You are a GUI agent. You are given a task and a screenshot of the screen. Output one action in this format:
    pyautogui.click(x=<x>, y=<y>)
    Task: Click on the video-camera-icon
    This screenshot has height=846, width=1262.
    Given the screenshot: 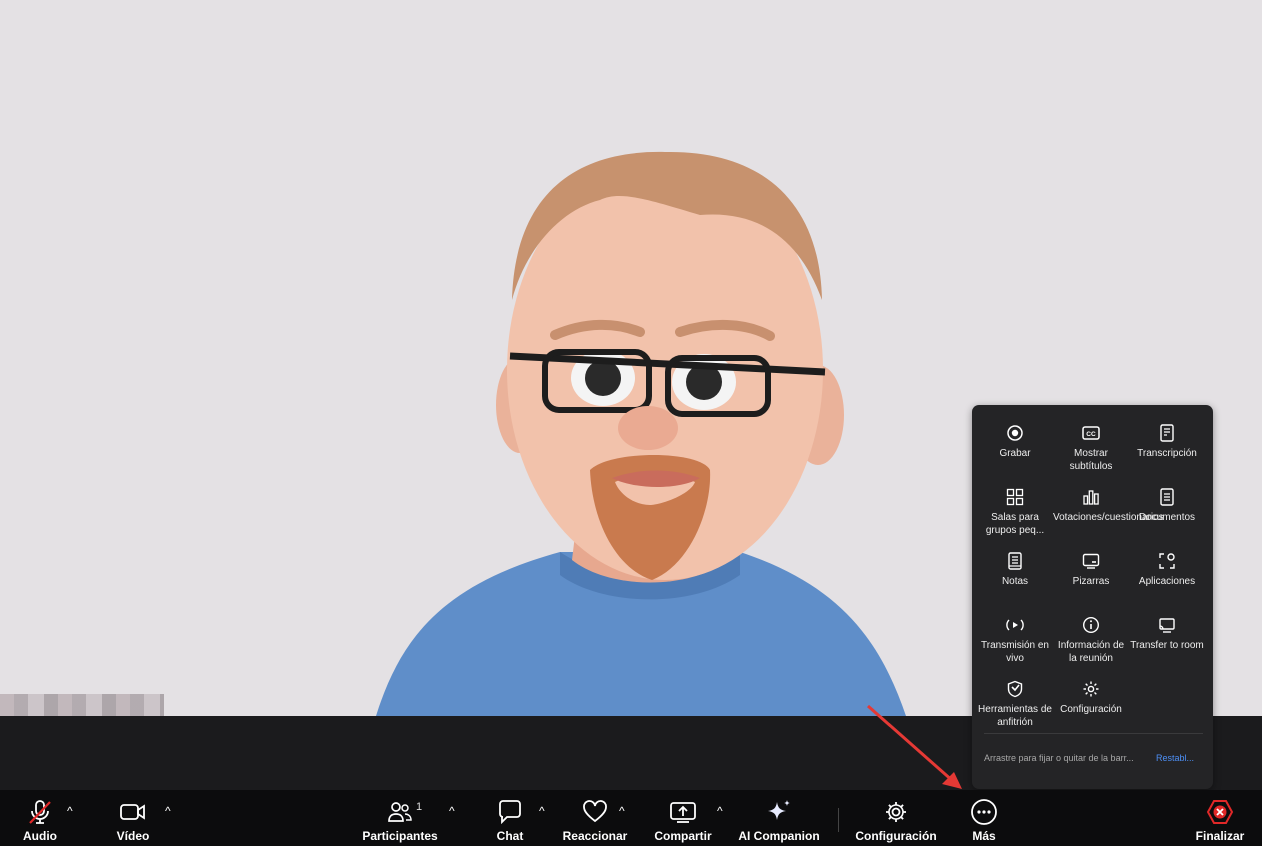 What is the action you would take?
    pyautogui.click(x=132, y=812)
    